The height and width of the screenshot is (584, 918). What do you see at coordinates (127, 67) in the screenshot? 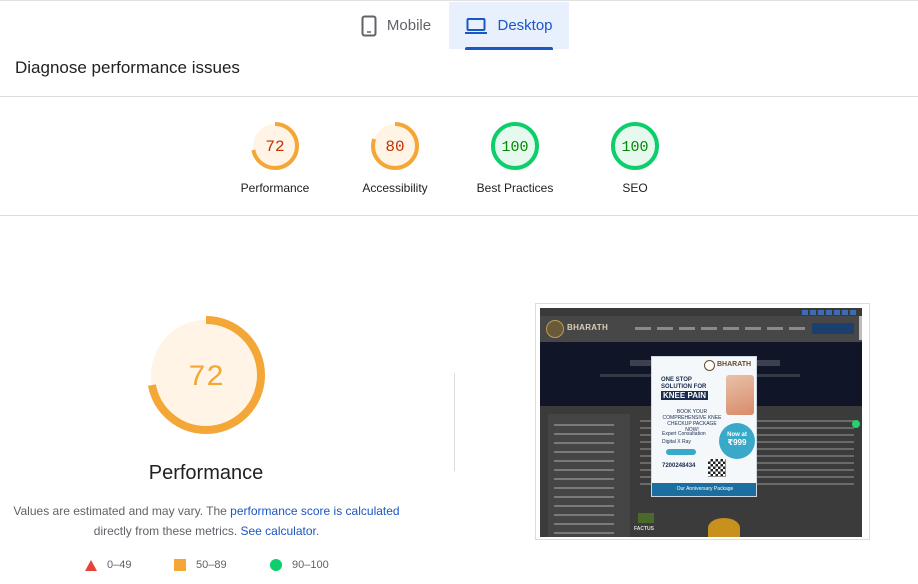
I see `section-title: Diagnose performance issues` at bounding box center [127, 67].